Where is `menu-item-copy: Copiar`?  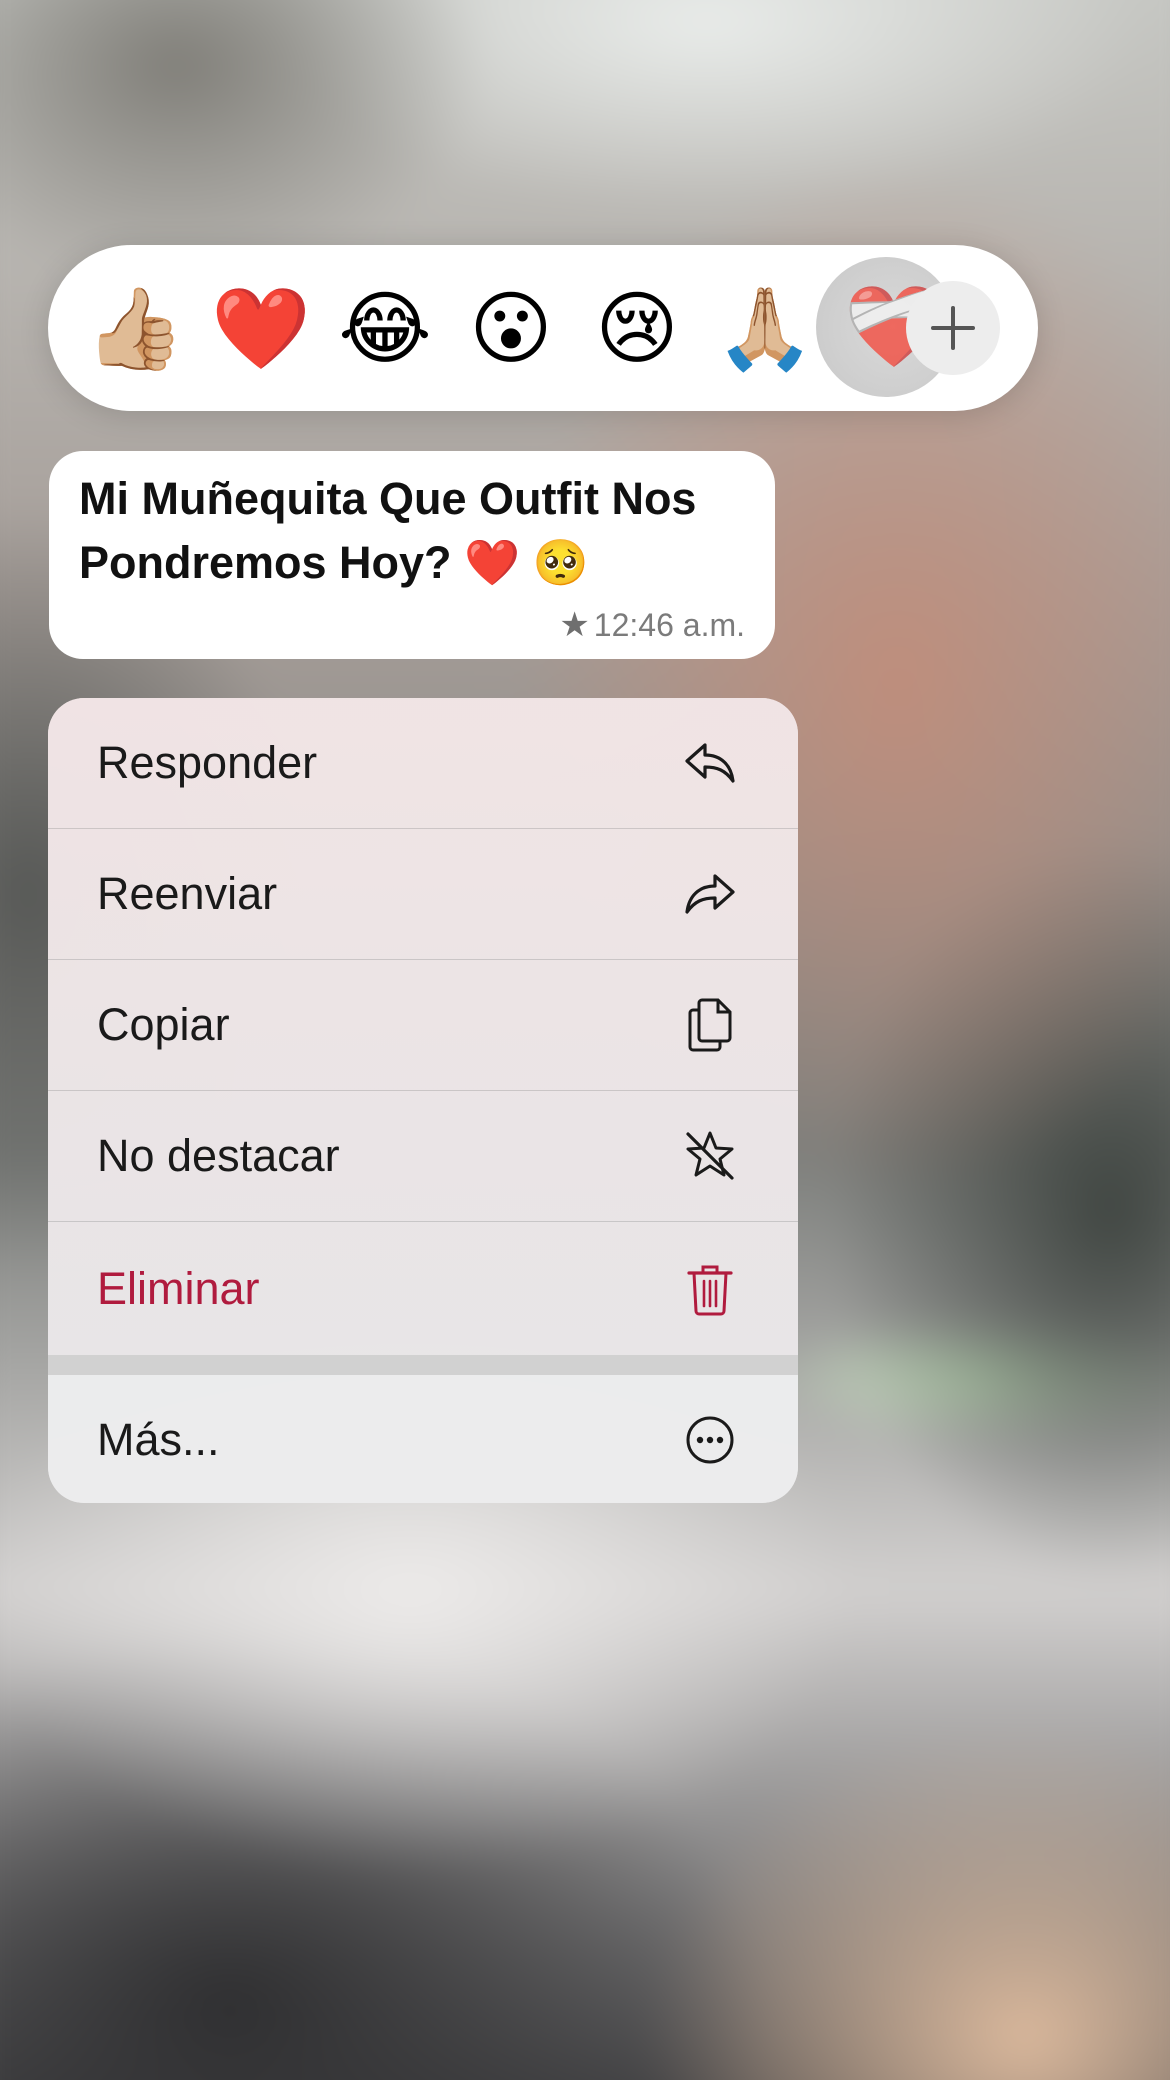 menu-item-copy: Copiar is located at coordinates (423, 1025).